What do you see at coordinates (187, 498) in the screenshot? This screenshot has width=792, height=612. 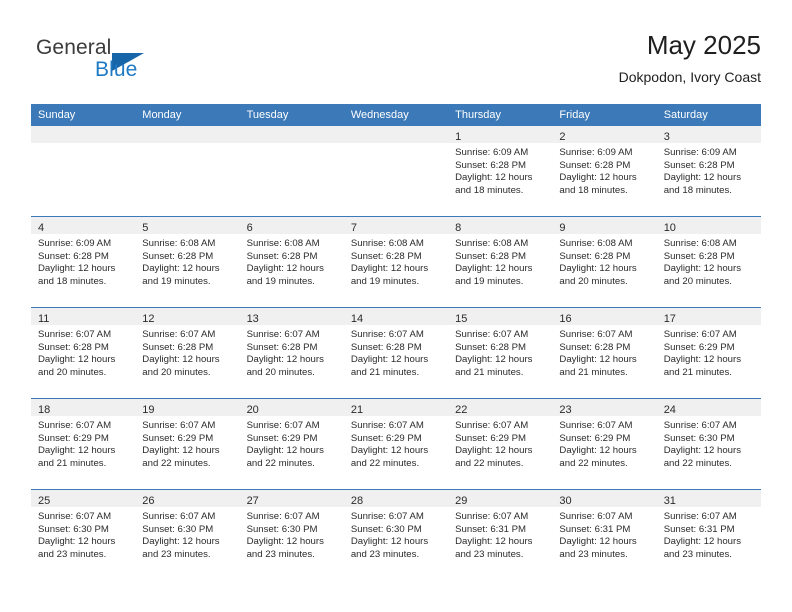 I see `day-number-strip: 26` at bounding box center [187, 498].